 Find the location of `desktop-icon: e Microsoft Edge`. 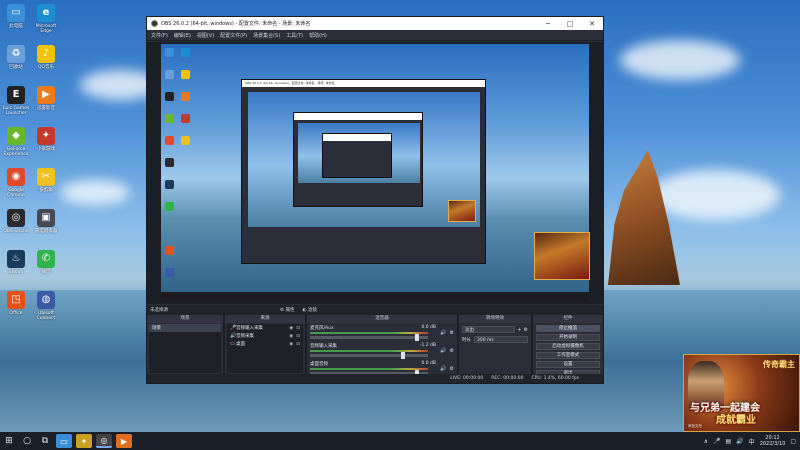

desktop-icon: e Microsoft Edge is located at coordinates (46, 19).